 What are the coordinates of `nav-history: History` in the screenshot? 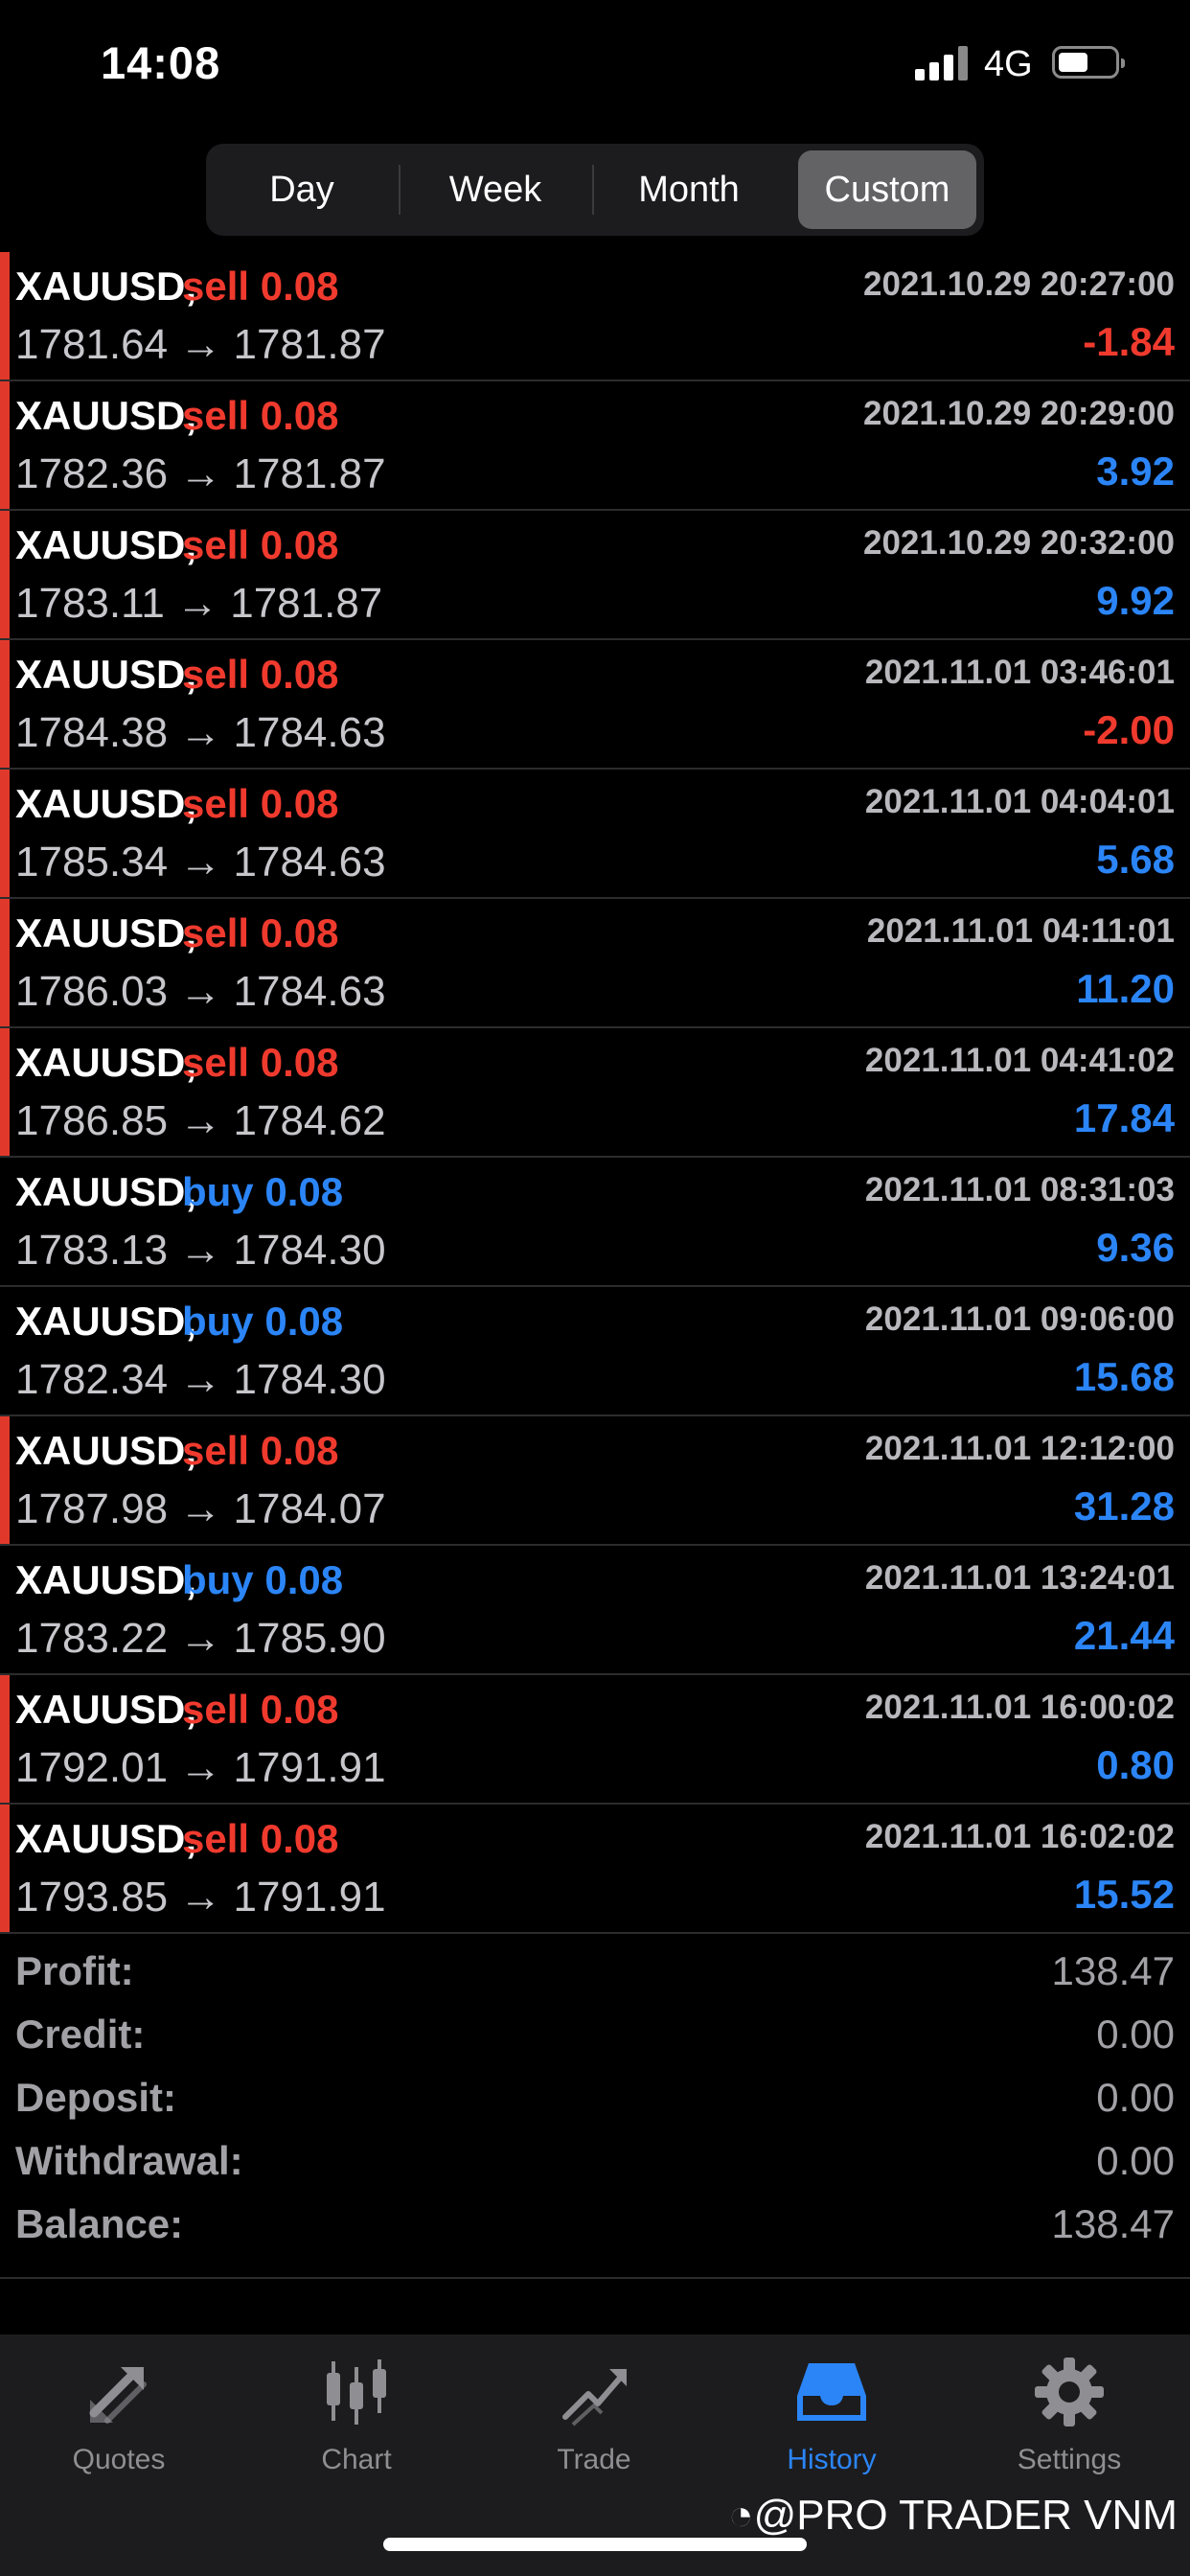 It's located at (832, 2430).